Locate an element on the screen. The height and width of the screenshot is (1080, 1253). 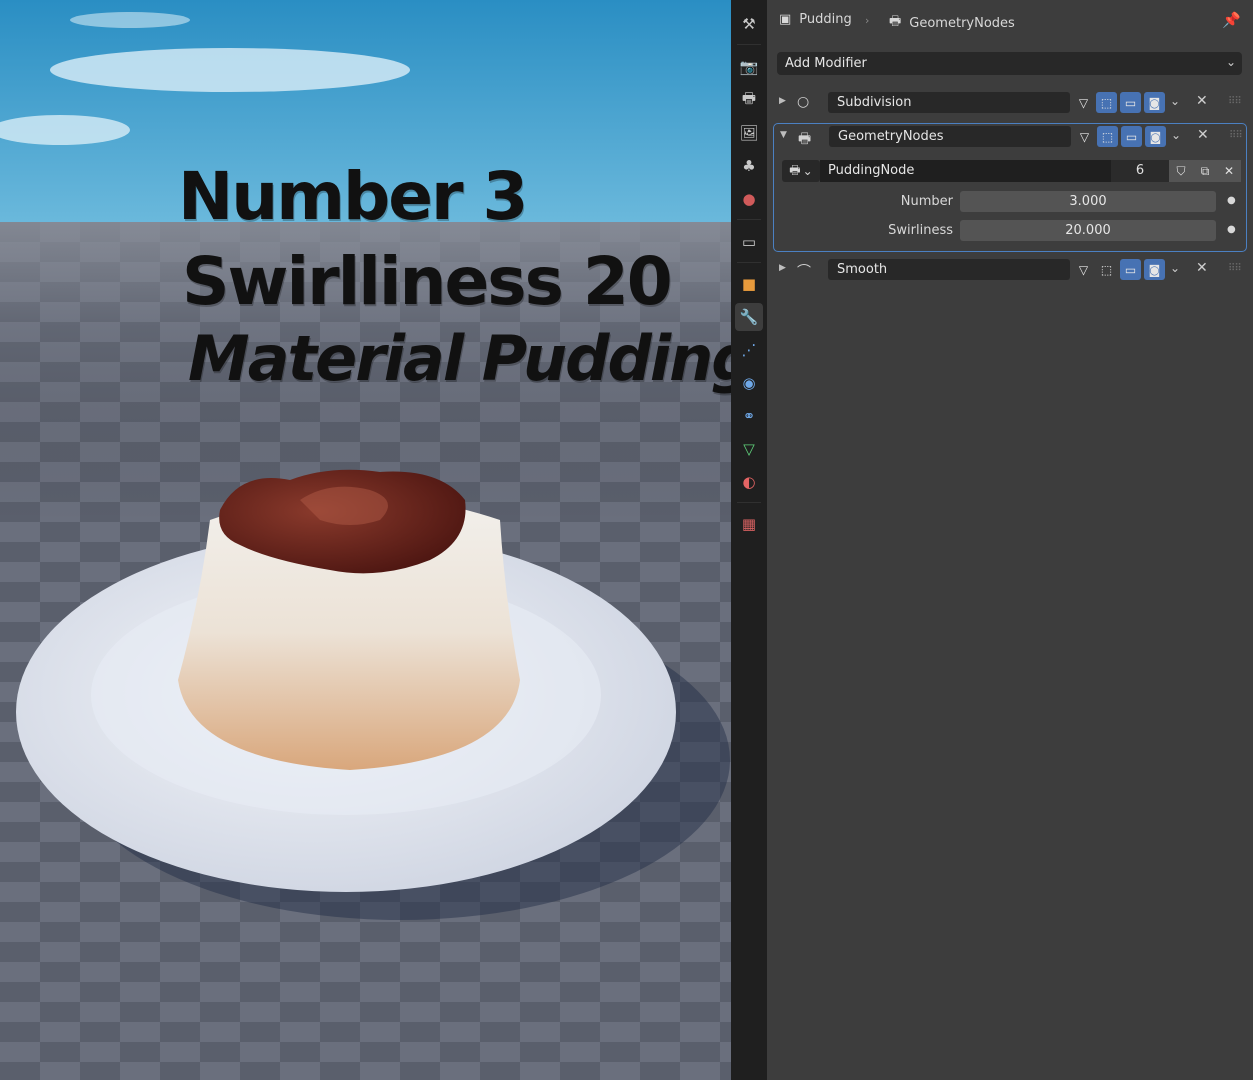
world-tab: ● is located at coordinates (749, 199).